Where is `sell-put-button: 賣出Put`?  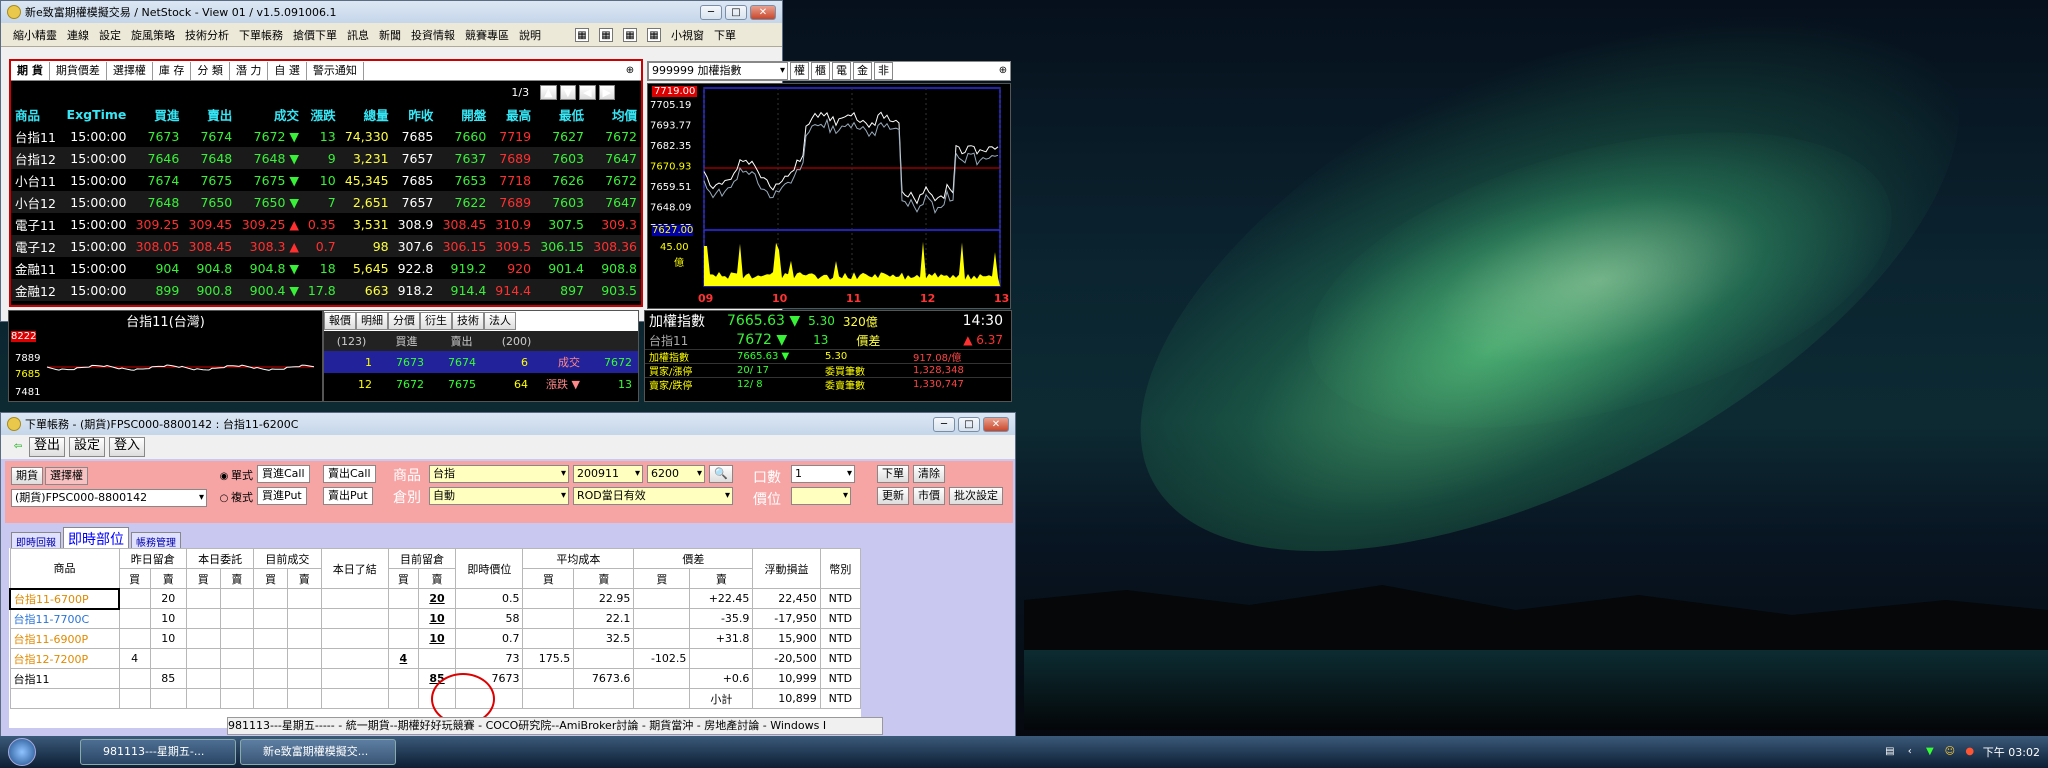
sell-put-button: 賣出Put is located at coordinates (348, 496).